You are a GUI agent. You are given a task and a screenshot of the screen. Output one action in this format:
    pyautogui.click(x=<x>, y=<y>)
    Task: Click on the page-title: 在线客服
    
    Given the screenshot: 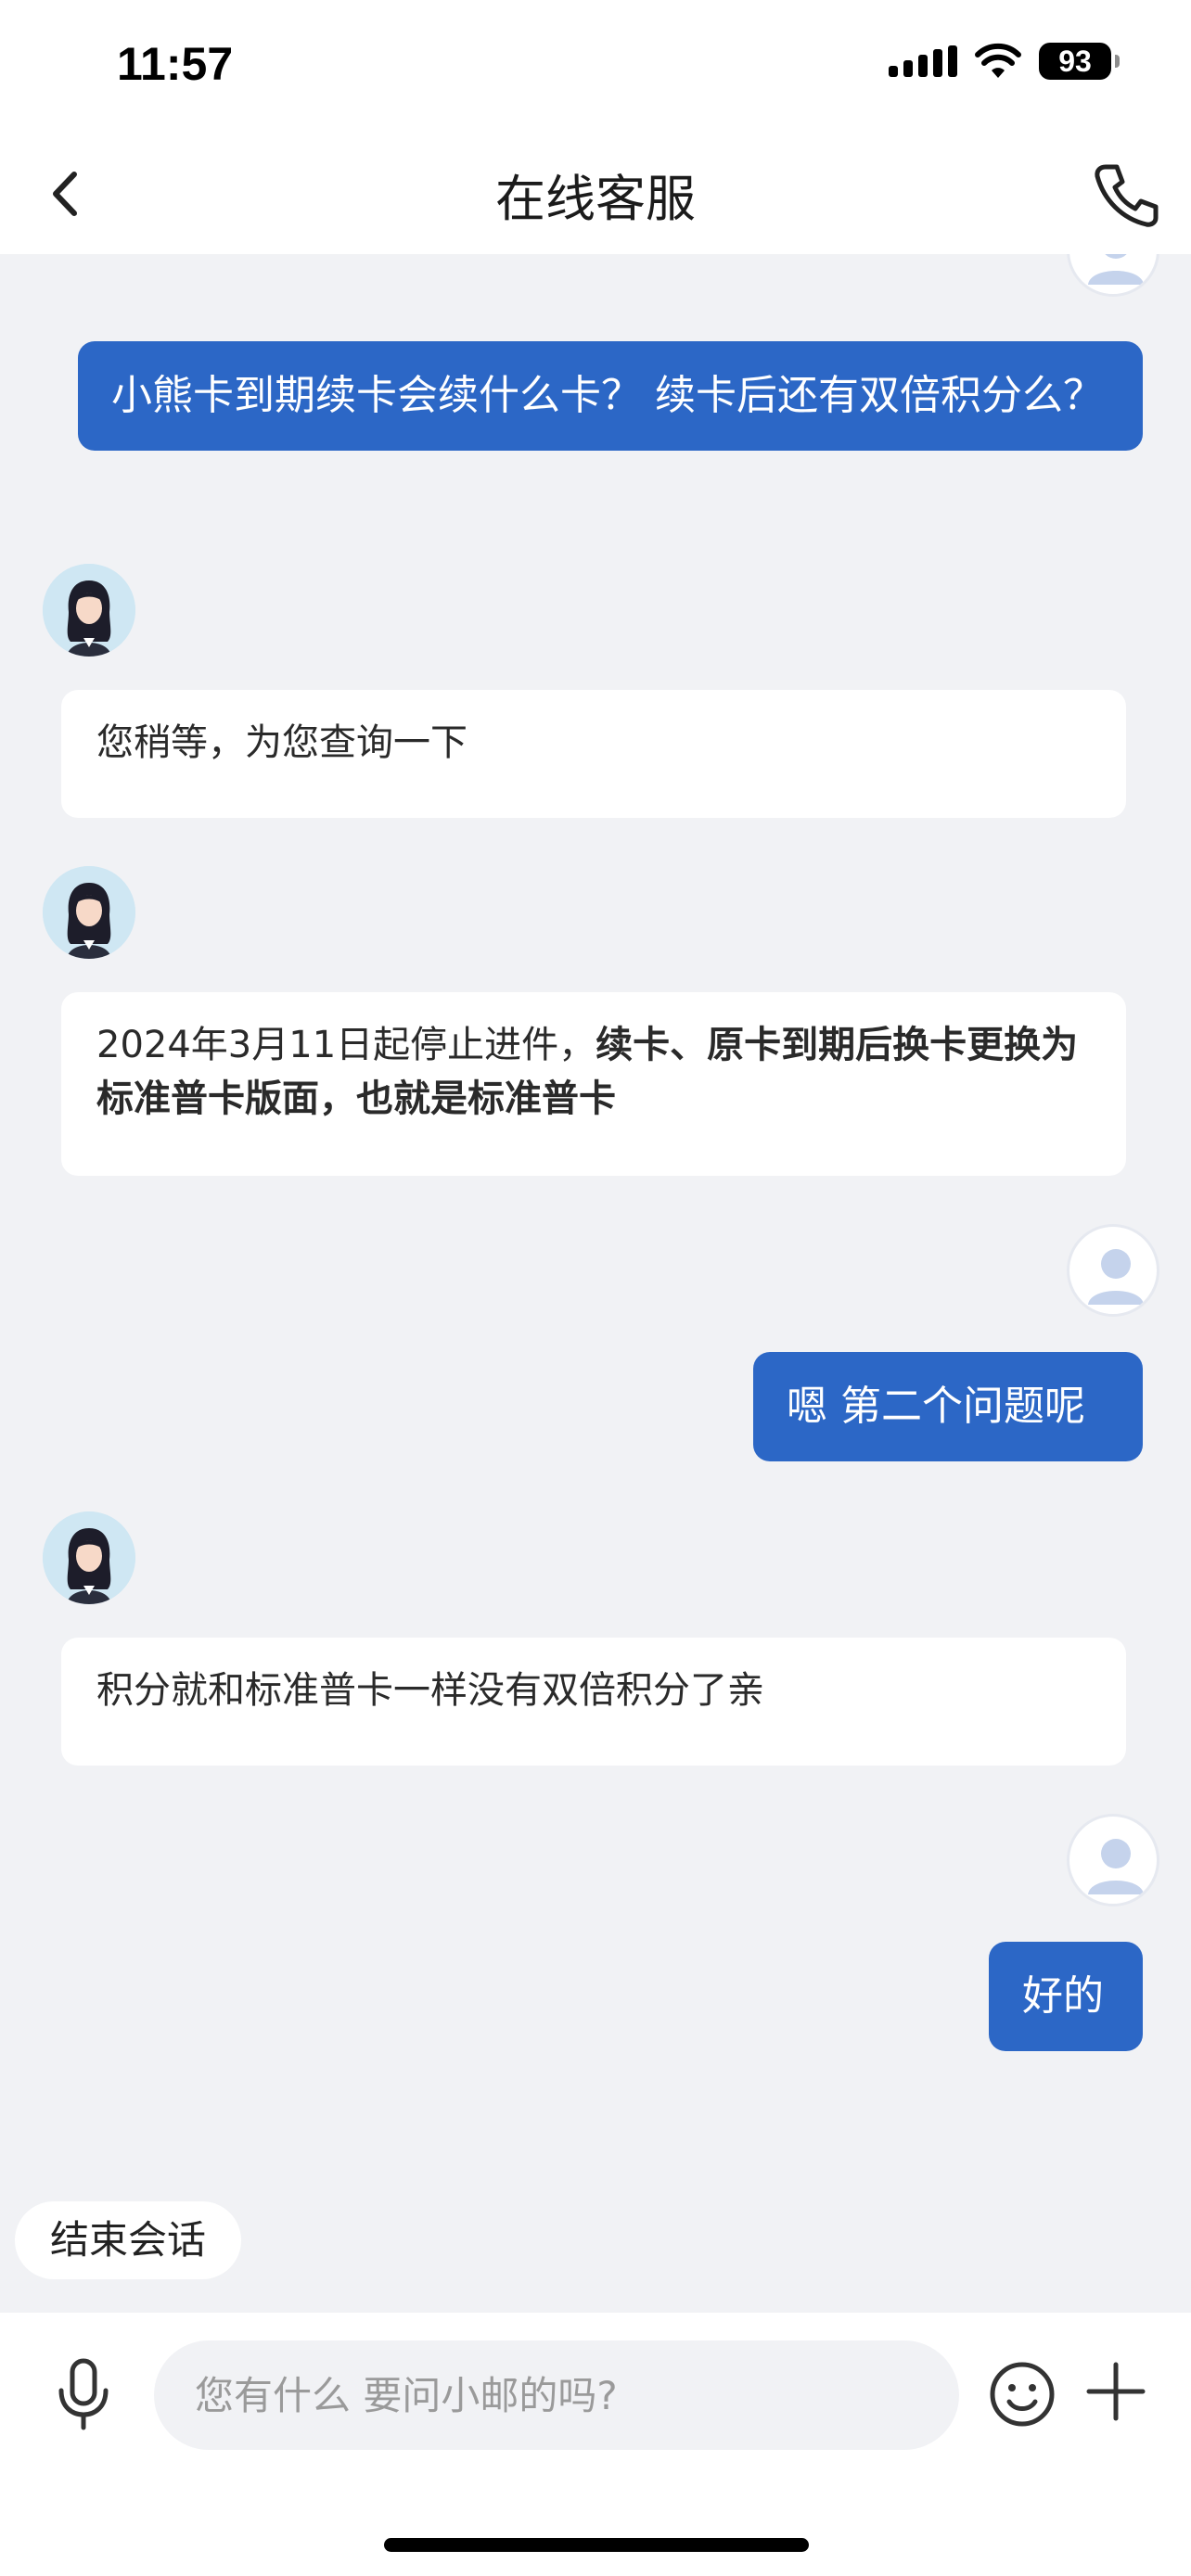 What is the action you would take?
    pyautogui.click(x=595, y=199)
    